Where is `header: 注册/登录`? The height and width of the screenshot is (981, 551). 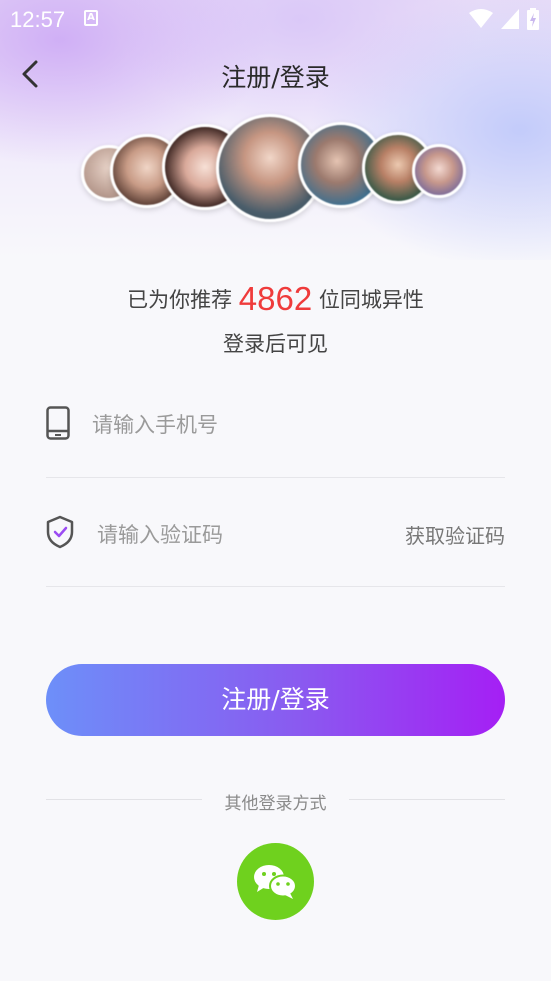
header: 注册/登录 is located at coordinates (275, 74).